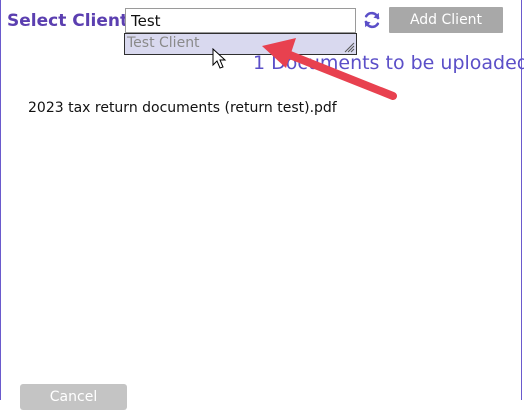  What do you see at coordinates (388, 63) in the screenshot?
I see `upload-status-text: 1 Documents to be uploaded` at bounding box center [388, 63].